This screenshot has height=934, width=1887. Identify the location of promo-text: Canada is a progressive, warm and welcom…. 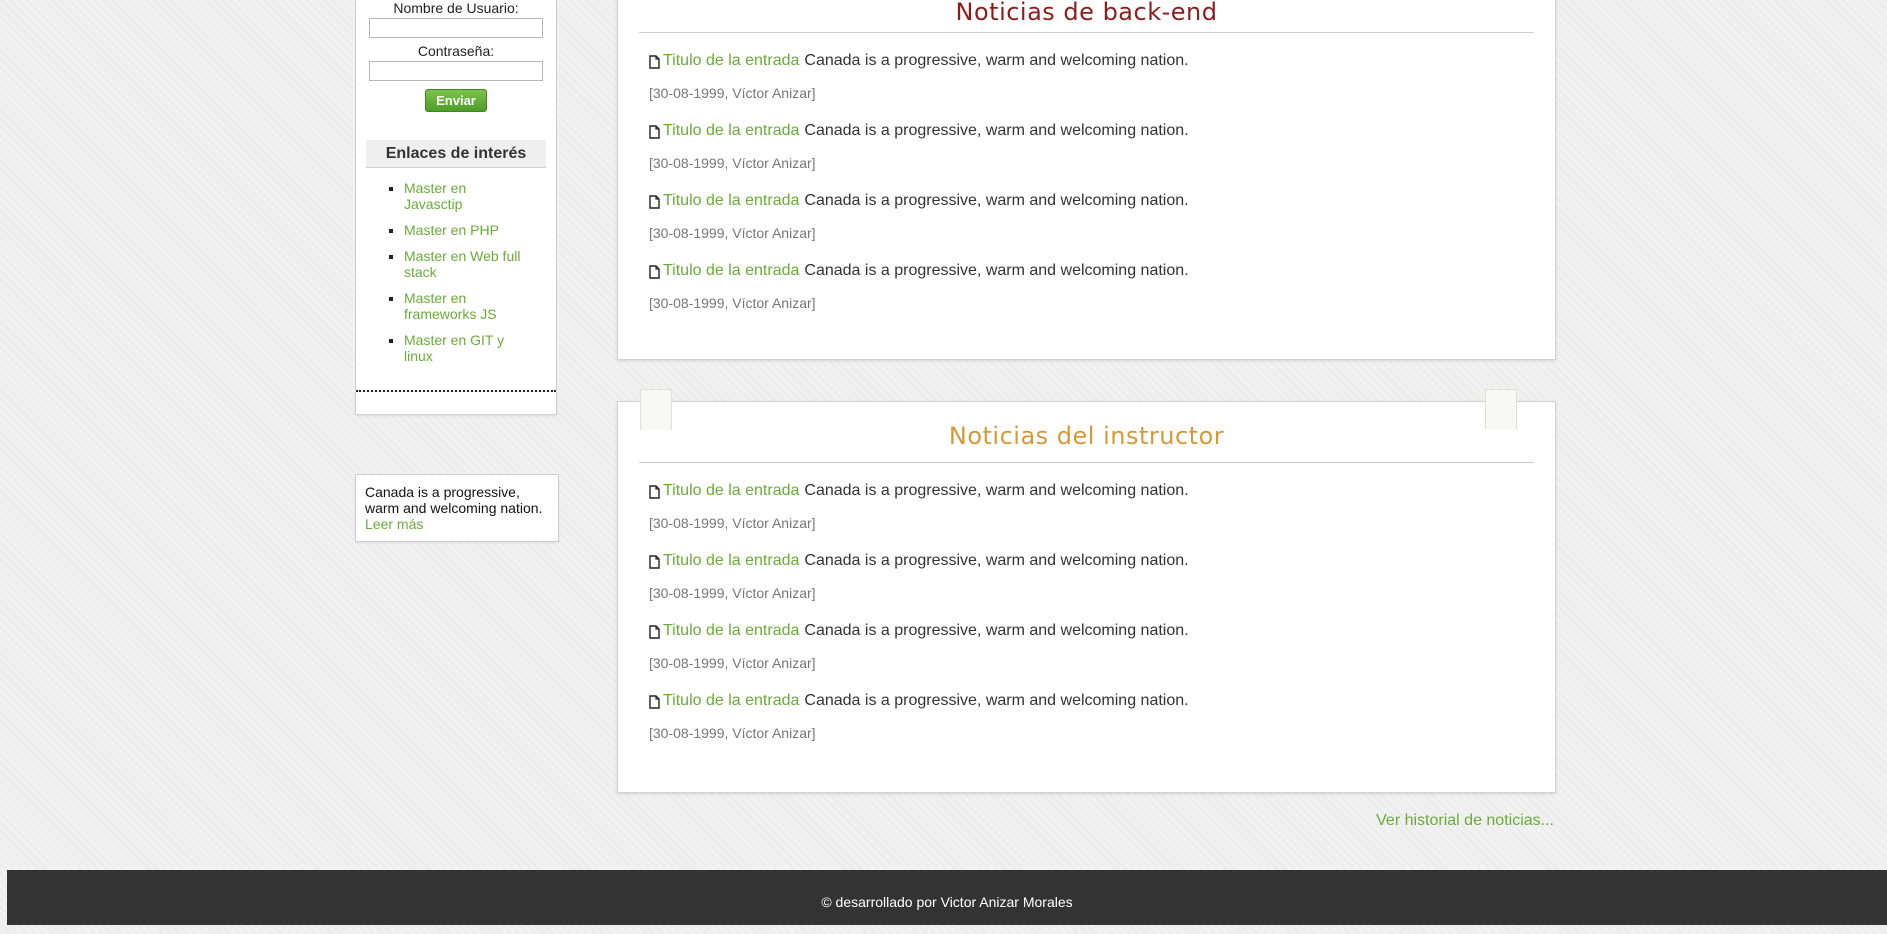
(454, 500).